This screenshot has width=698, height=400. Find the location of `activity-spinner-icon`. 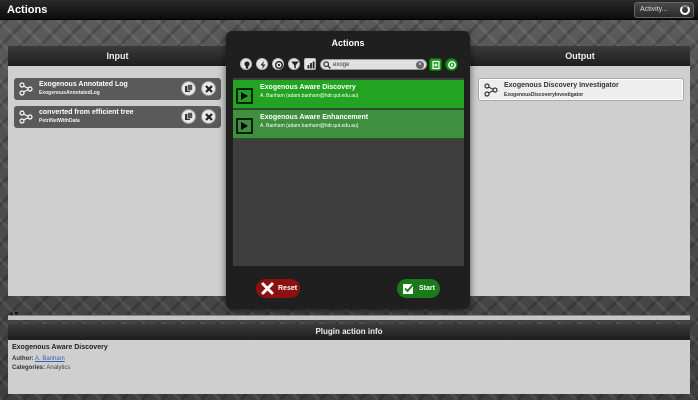

activity-spinner-icon is located at coordinates (685, 10).